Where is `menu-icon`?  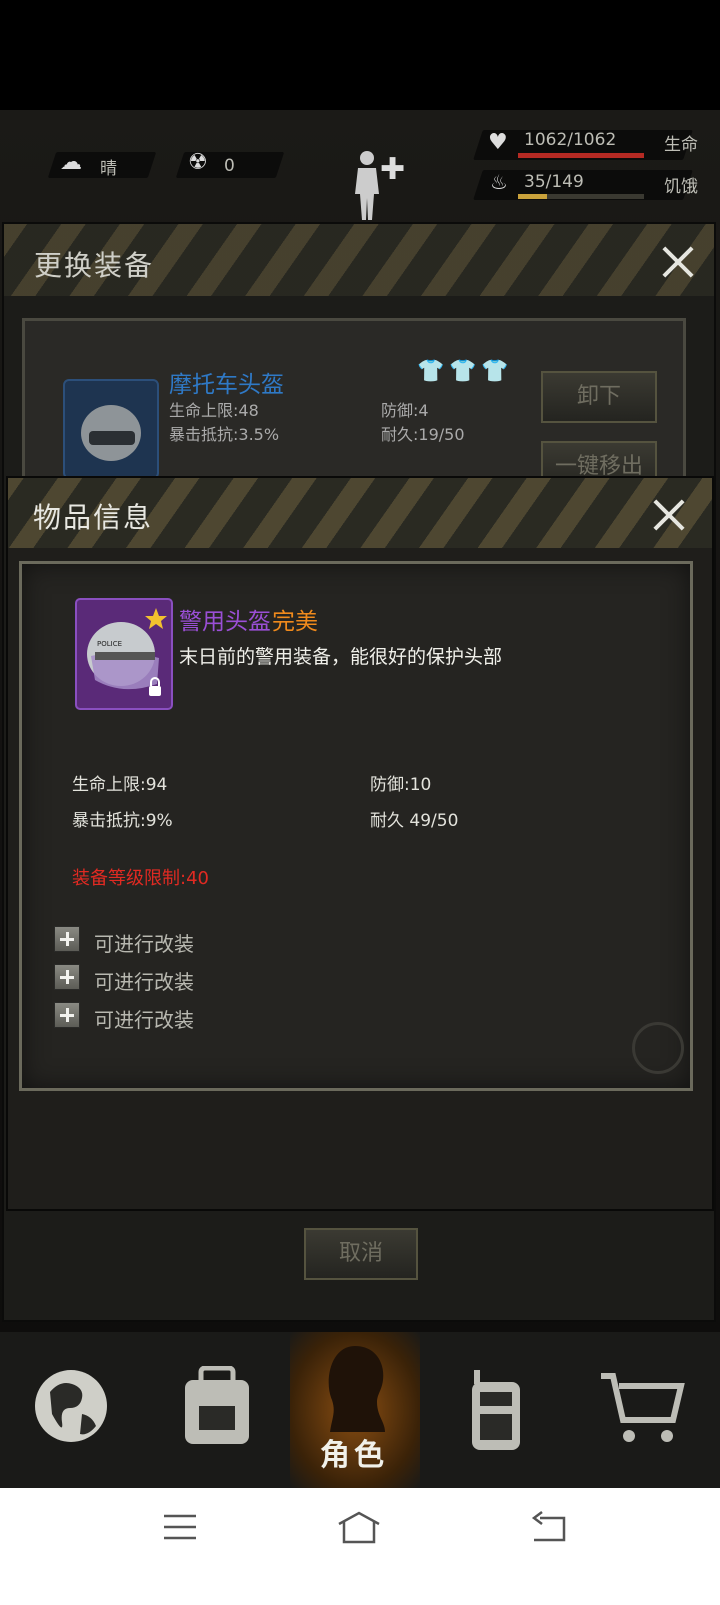 menu-icon is located at coordinates (180, 1527).